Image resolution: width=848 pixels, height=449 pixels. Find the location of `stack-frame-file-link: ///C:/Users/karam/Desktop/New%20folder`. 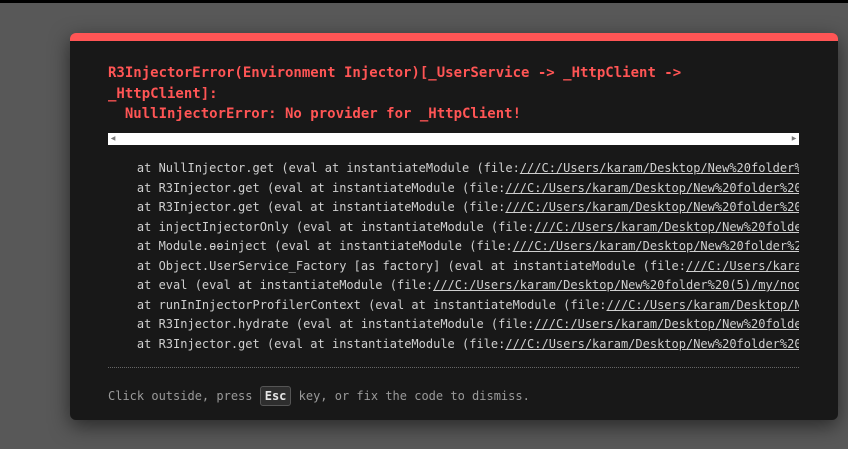

stack-frame-file-link: ///C:/Users/karam/Desktop/New%20folder is located at coordinates (666, 227).